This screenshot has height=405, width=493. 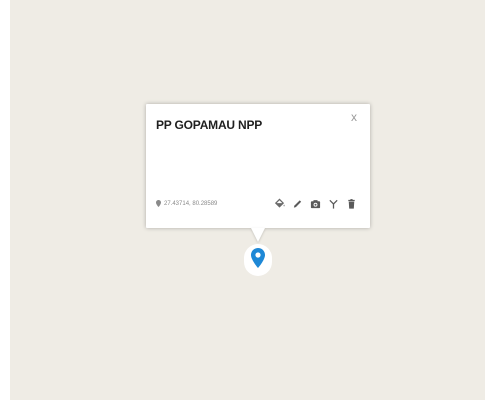 I want to click on map-marker, so click(x=258, y=260).